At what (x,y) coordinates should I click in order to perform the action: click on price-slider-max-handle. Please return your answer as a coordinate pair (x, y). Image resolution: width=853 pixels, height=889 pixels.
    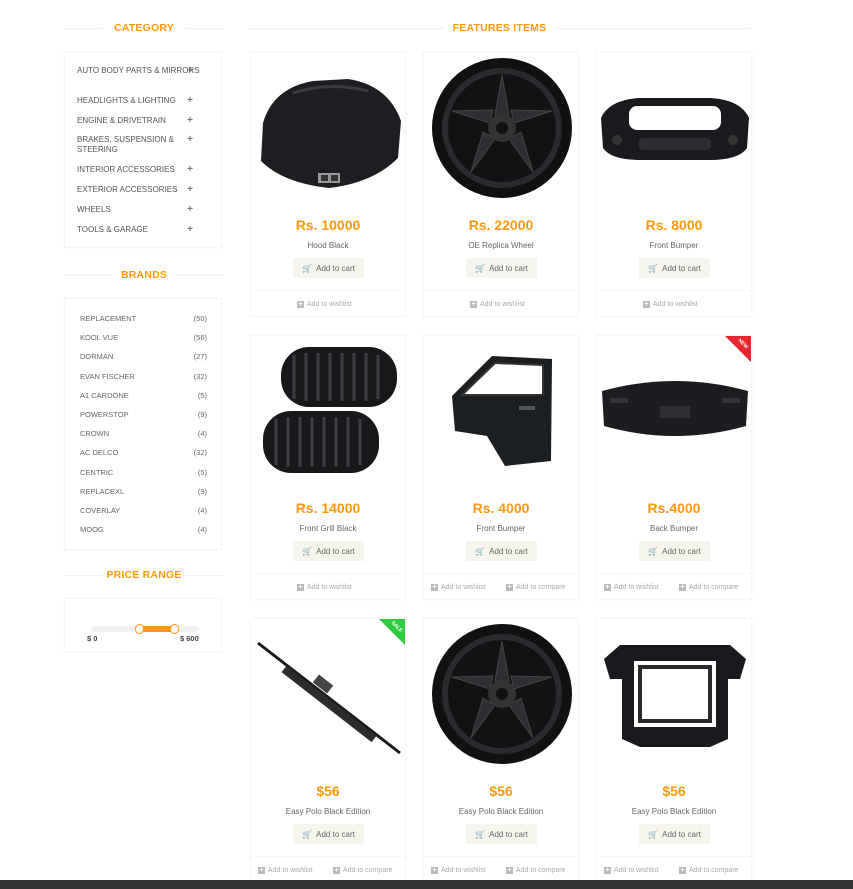
    Looking at the image, I should click on (174, 629).